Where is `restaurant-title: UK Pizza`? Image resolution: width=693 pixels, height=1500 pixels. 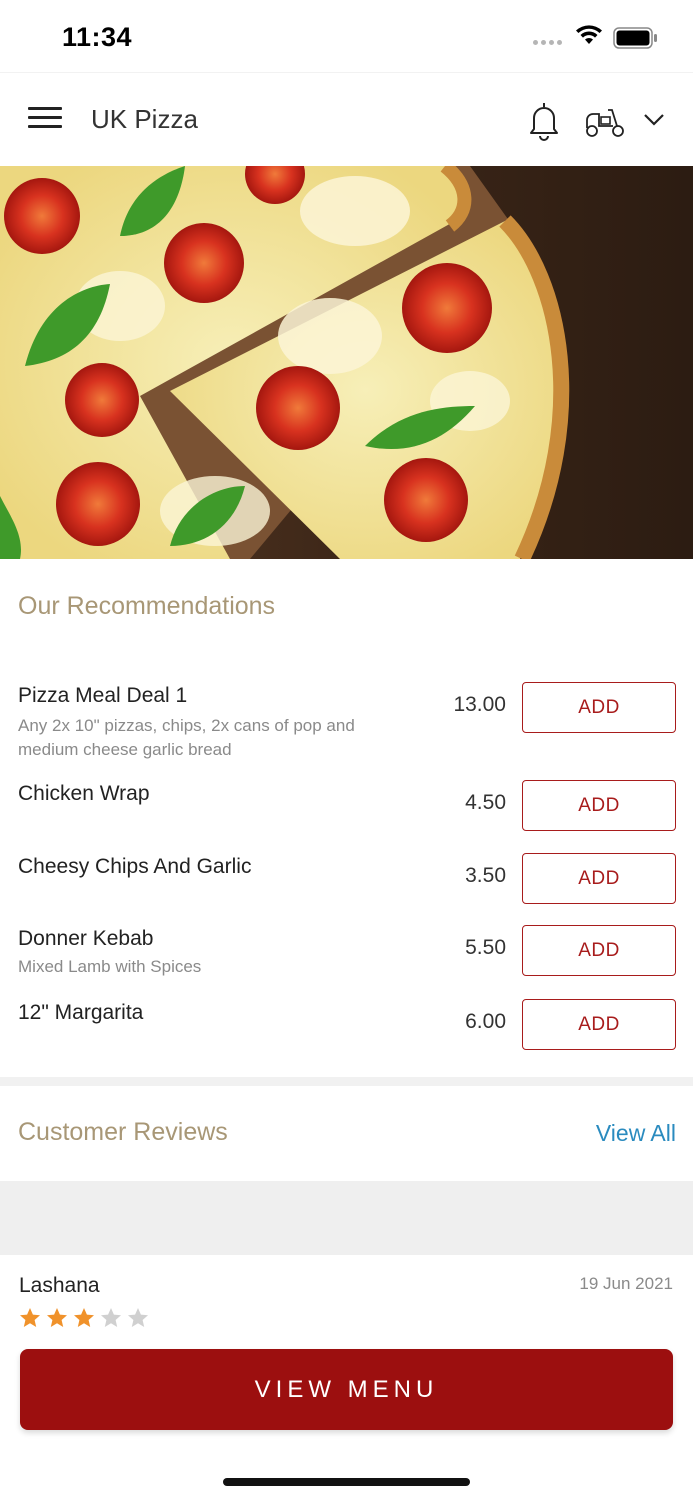
restaurant-title: UK Pizza is located at coordinates (144, 119).